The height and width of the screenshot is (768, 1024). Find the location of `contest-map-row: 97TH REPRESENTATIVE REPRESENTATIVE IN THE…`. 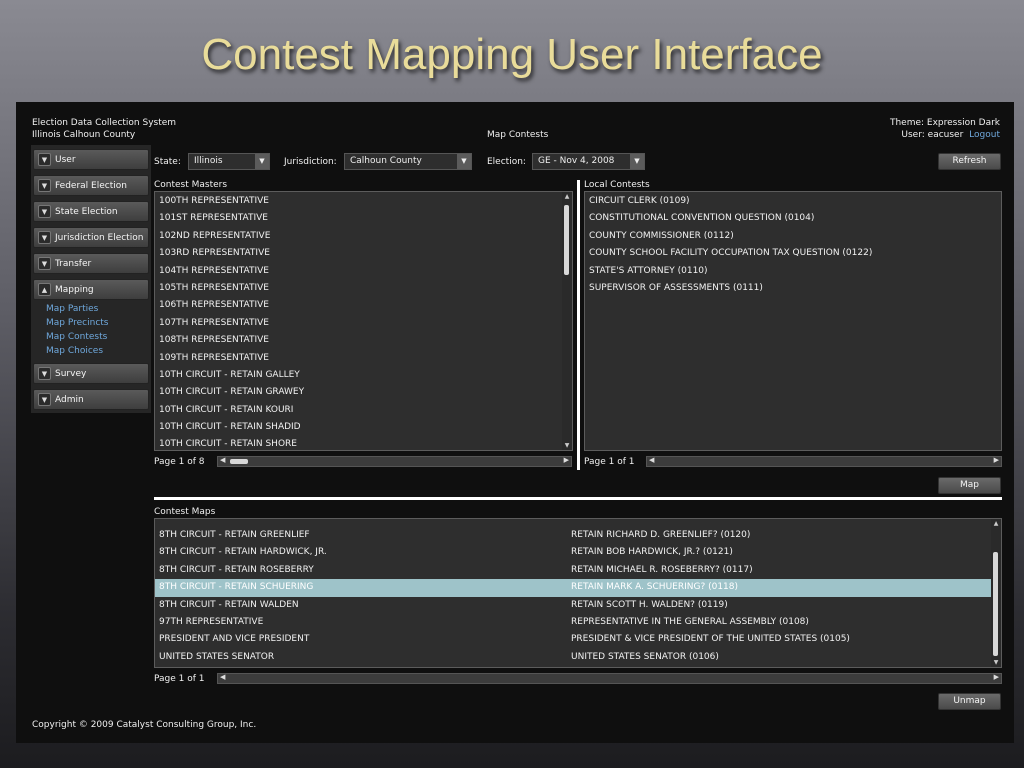

contest-map-row: 97TH REPRESENTATIVE REPRESENTATIVE IN THE… is located at coordinates (578, 622).